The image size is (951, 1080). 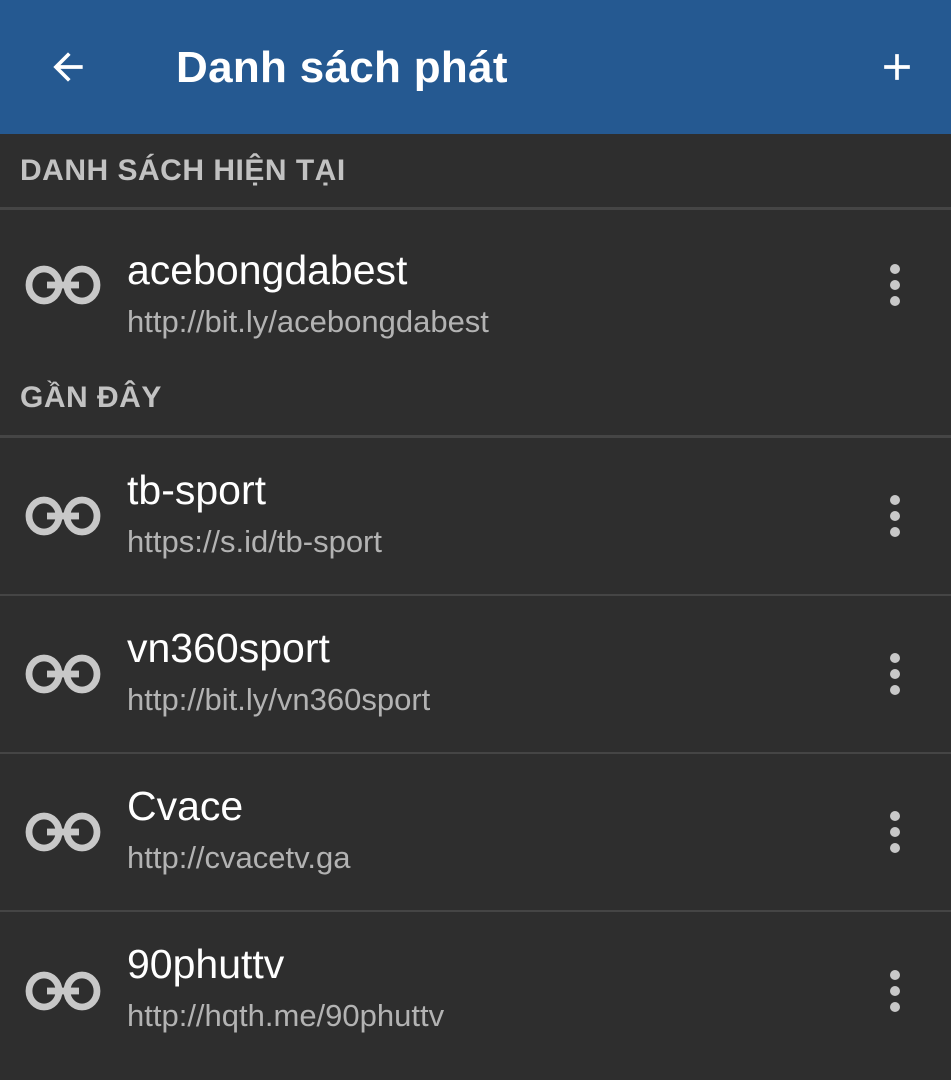 What do you see at coordinates (484, 829) in the screenshot?
I see `item-texts: Cvace http://cvacetv.ga` at bounding box center [484, 829].